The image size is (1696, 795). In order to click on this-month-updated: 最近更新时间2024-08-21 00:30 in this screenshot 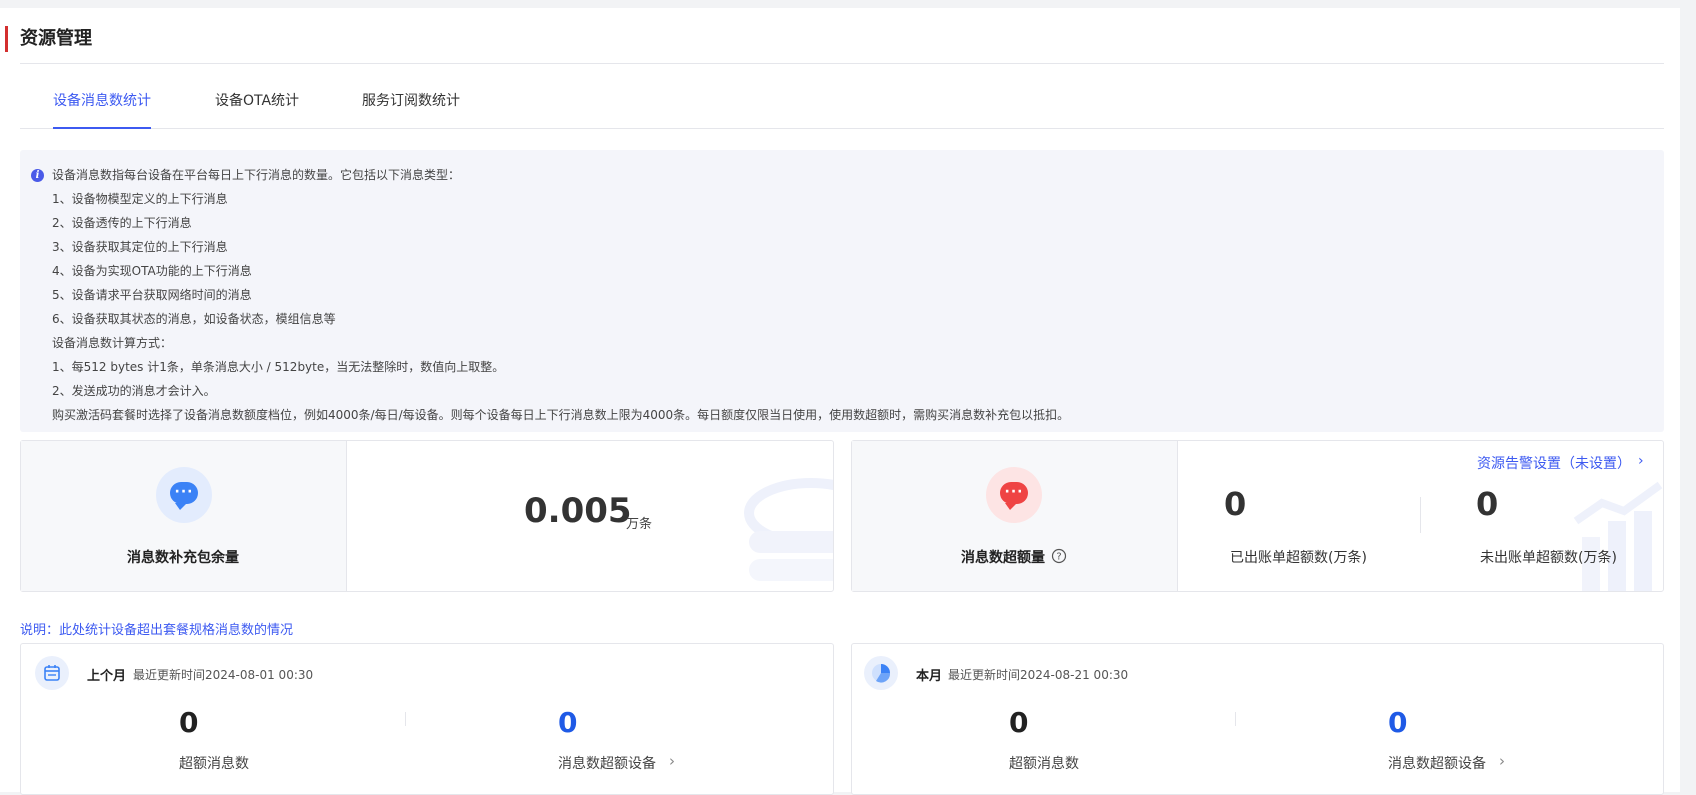, I will do `click(1038, 675)`.